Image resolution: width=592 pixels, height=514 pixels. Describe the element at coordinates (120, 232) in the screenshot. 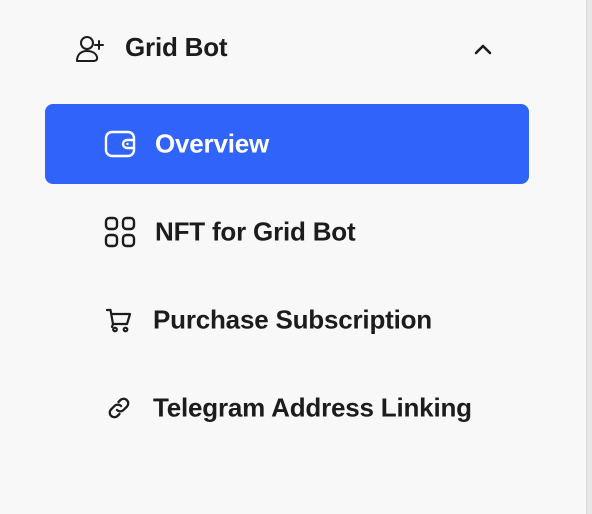

I see `grid-icon` at that location.